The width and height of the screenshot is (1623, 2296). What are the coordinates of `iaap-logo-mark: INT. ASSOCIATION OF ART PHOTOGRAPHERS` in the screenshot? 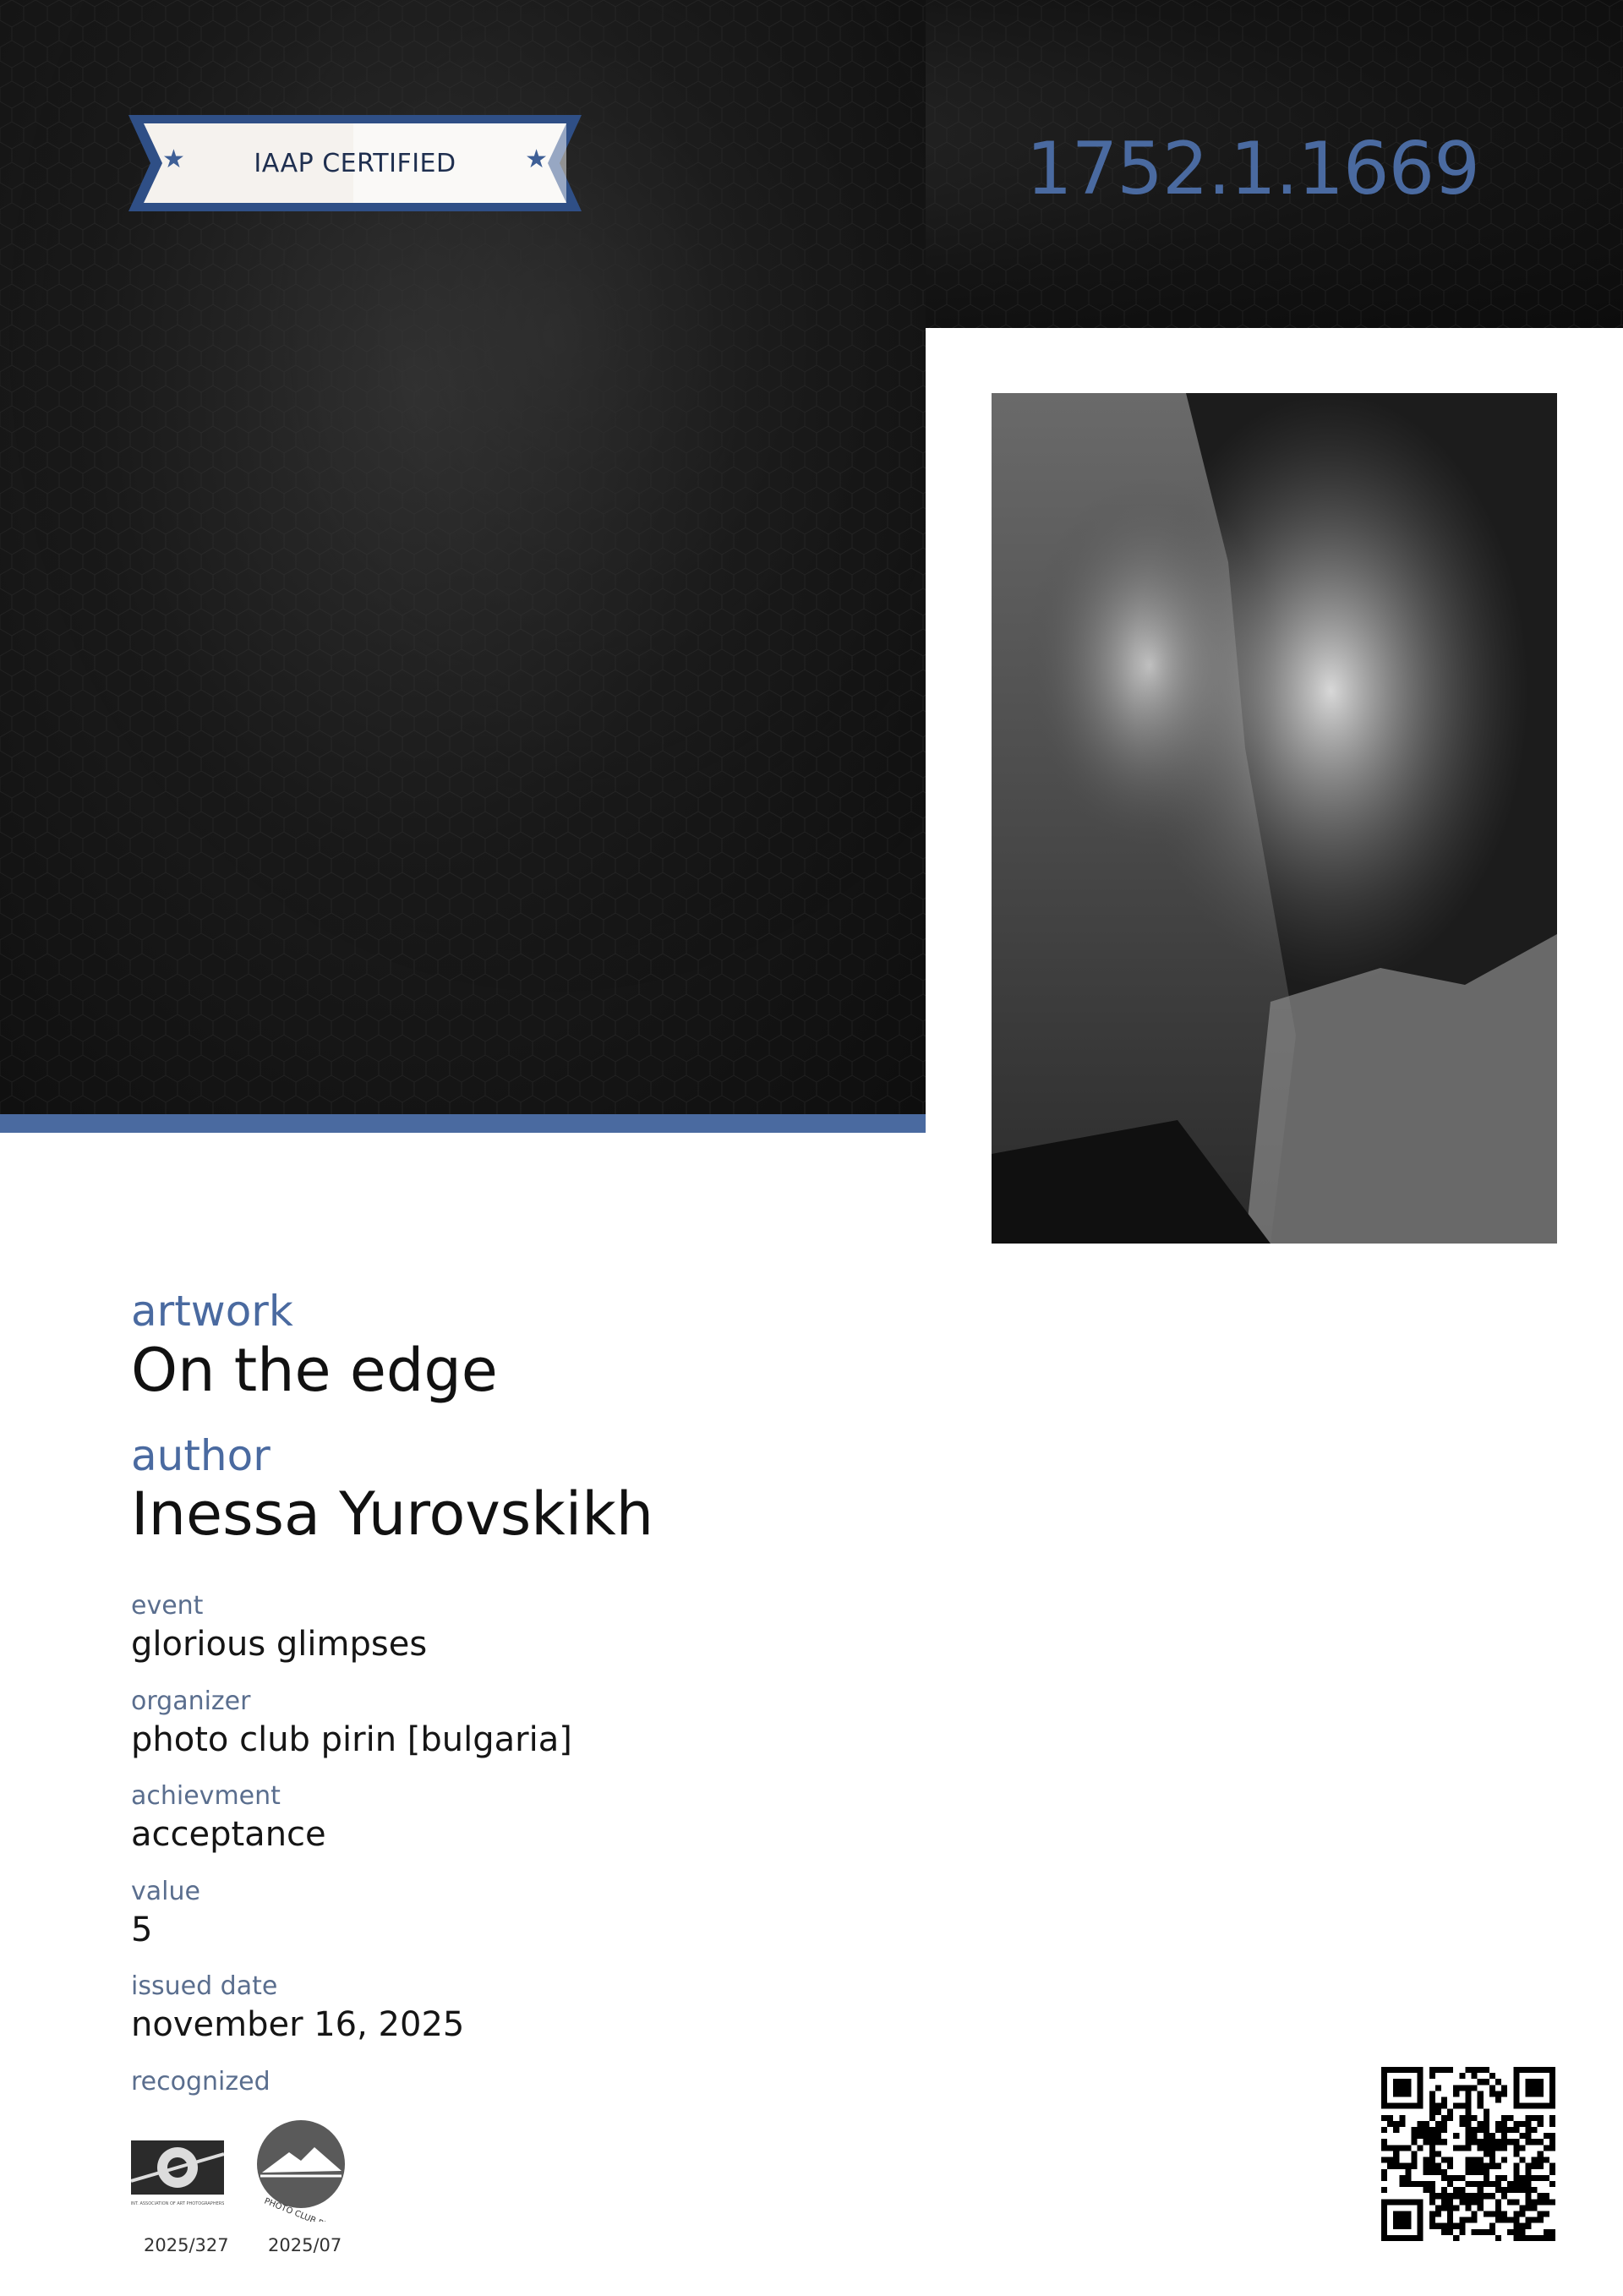 It's located at (178, 2173).